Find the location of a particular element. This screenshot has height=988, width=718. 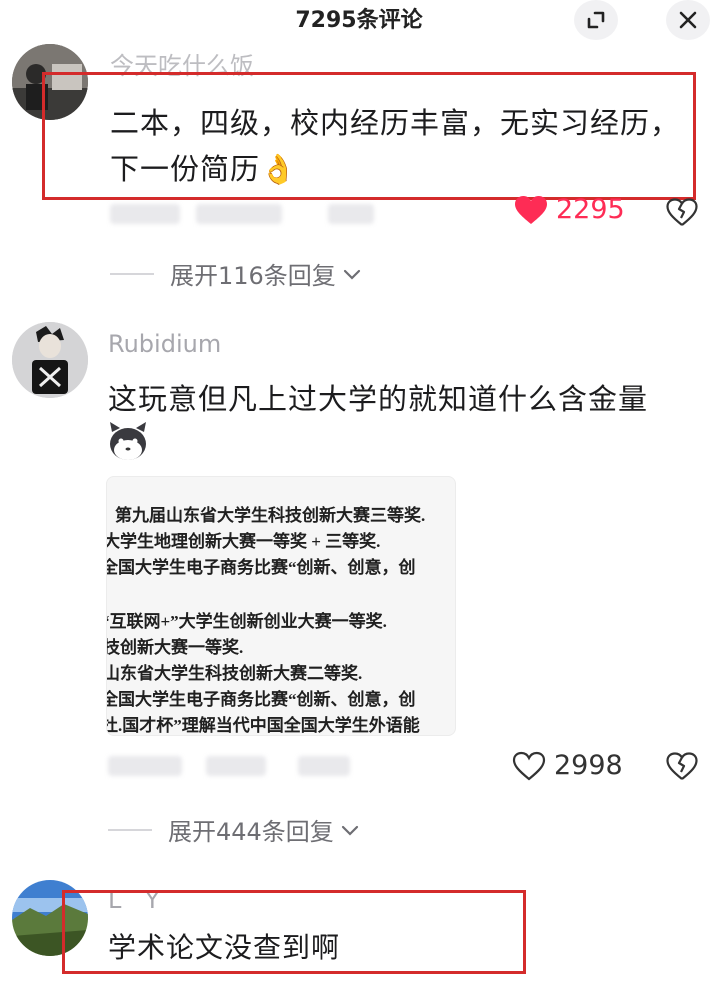

heart-filled-icon is located at coordinates (531, 209).